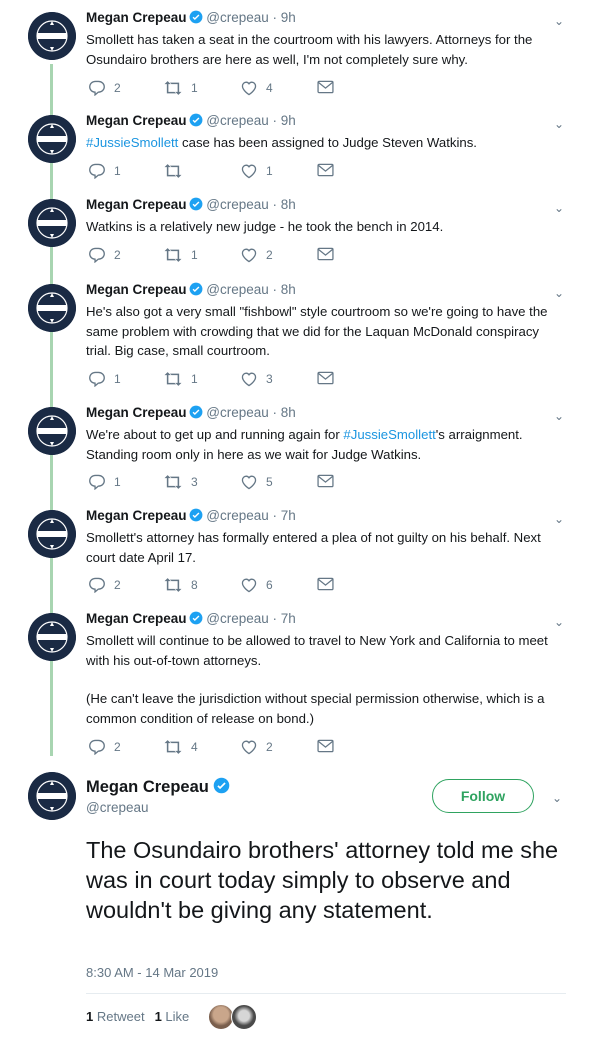 Image resolution: width=600 pixels, height=1039 pixels. Describe the element at coordinates (90, 1016) in the screenshot. I see `retweet-count: 1` at that location.